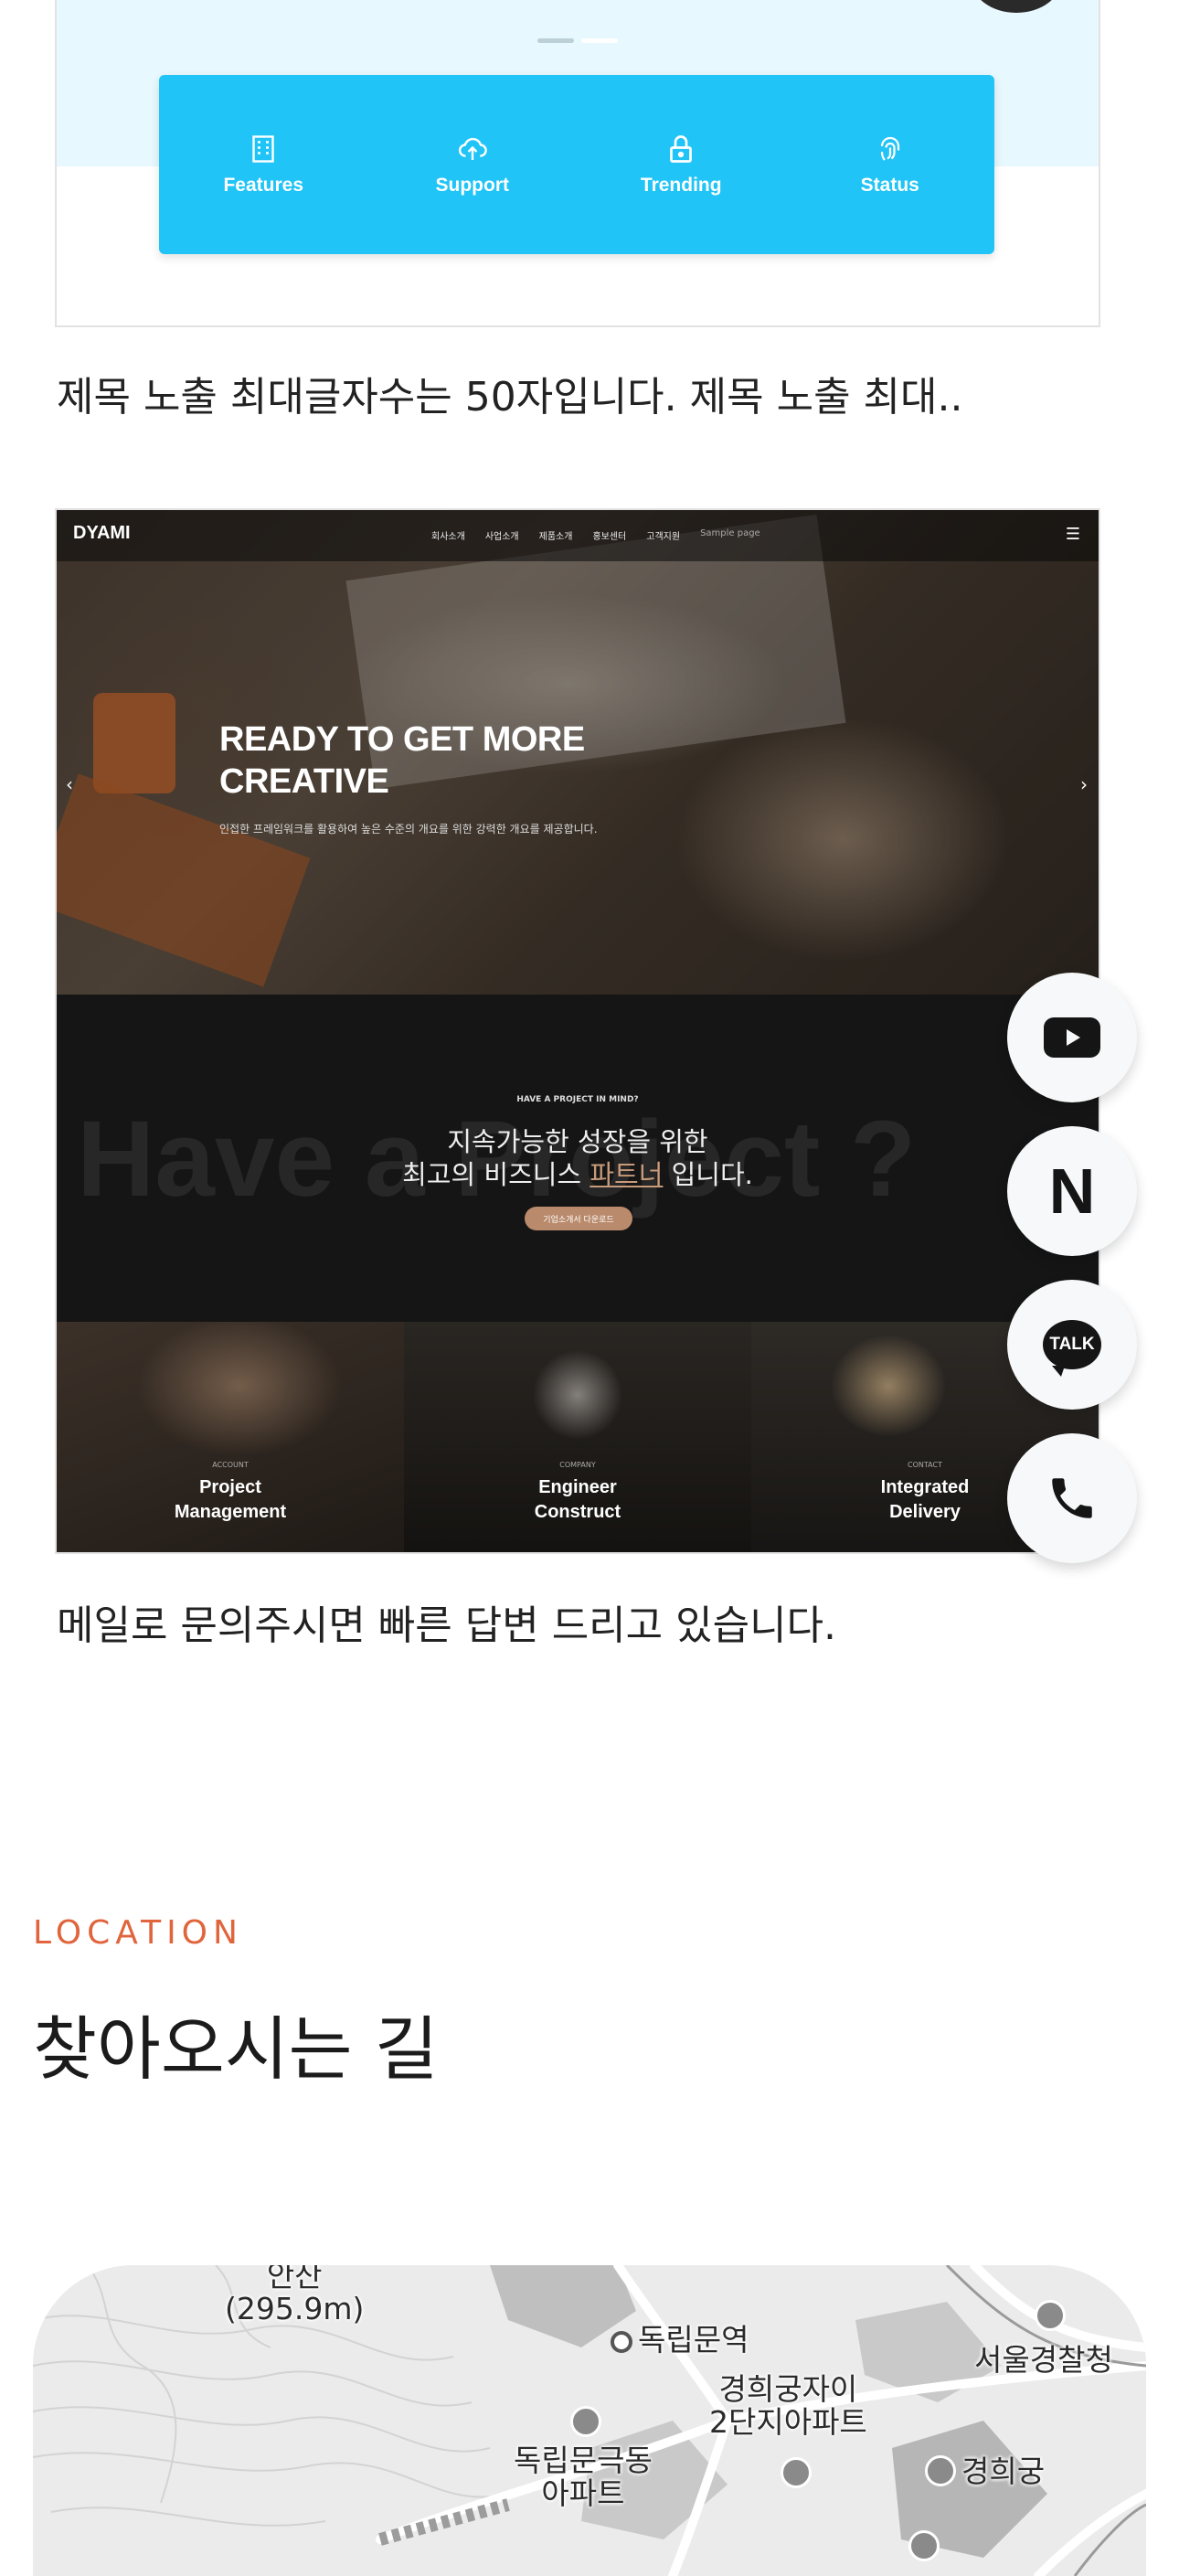 The width and height of the screenshot is (1179, 2576). I want to click on feature-label: Support, so click(472, 185).